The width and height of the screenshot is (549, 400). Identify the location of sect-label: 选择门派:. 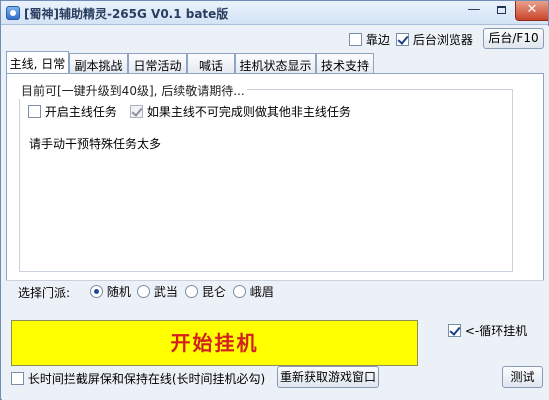
(44, 293).